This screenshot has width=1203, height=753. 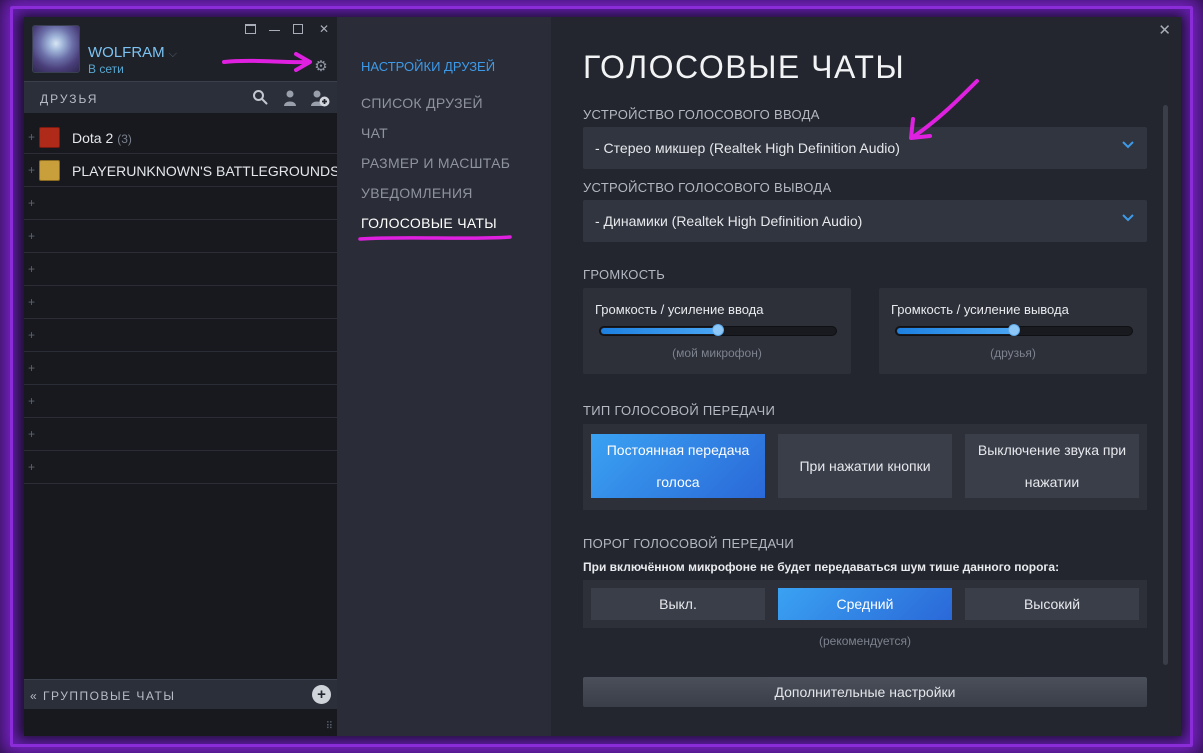 What do you see at coordinates (321, 694) in the screenshot?
I see `add-group-chat-icon: +` at bounding box center [321, 694].